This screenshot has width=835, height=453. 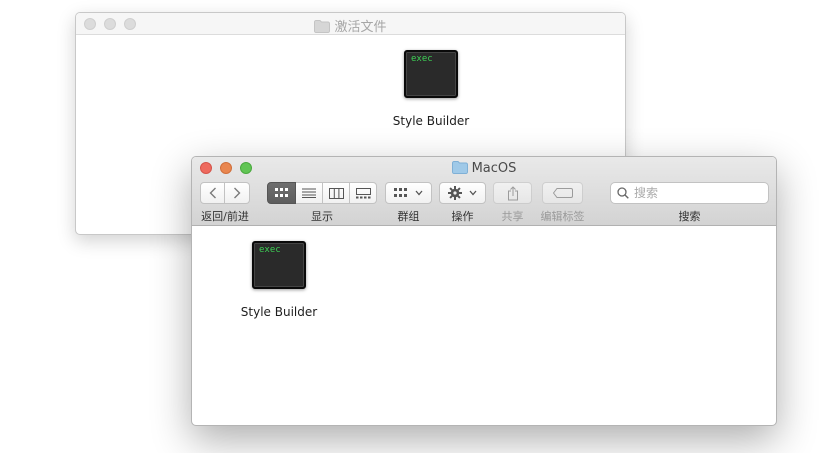 I want to click on group-grid-icon, so click(x=400, y=192).